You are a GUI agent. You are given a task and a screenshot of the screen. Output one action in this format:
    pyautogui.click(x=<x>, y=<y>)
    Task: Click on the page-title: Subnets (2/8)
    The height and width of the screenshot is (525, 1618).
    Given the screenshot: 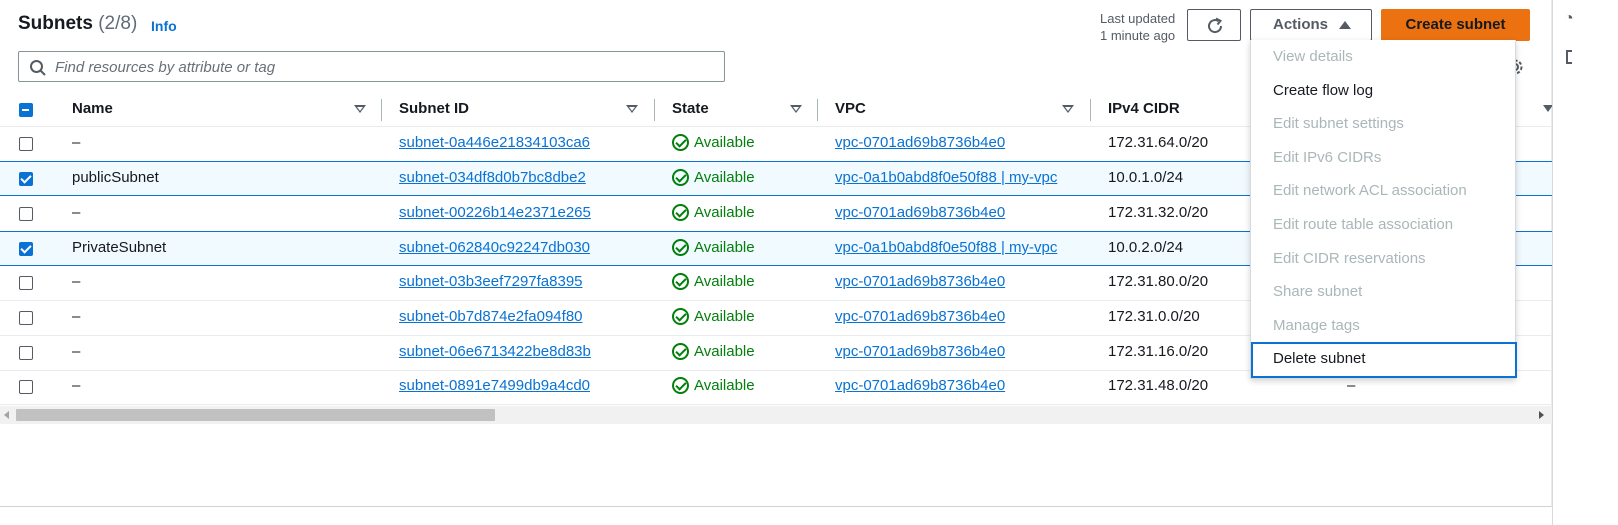 What is the action you would take?
    pyautogui.click(x=77, y=24)
    